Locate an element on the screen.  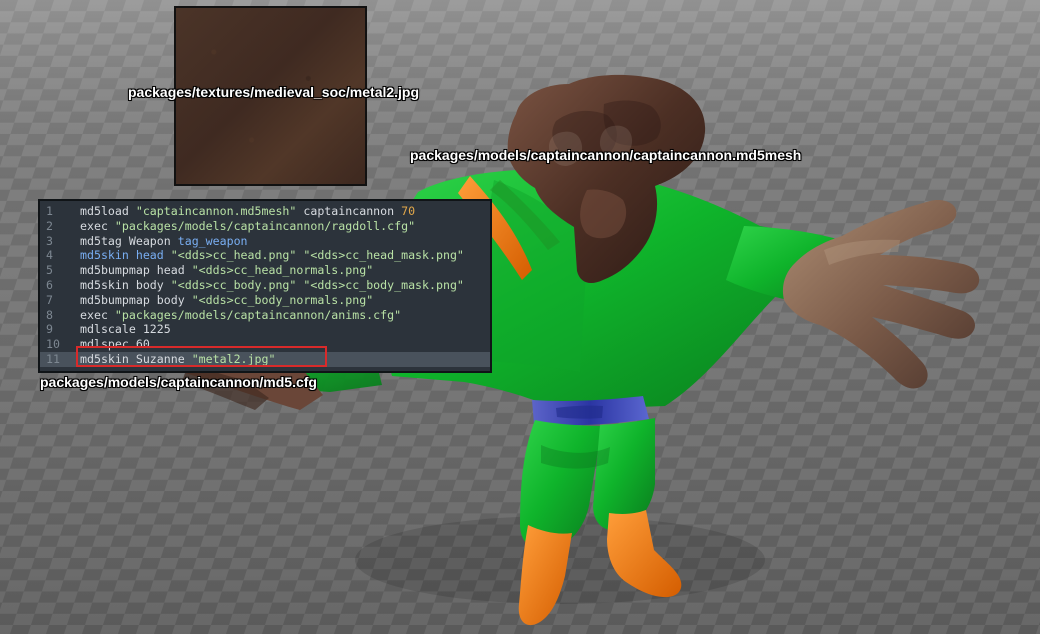
line-number: 8 is located at coordinates (49, 314).